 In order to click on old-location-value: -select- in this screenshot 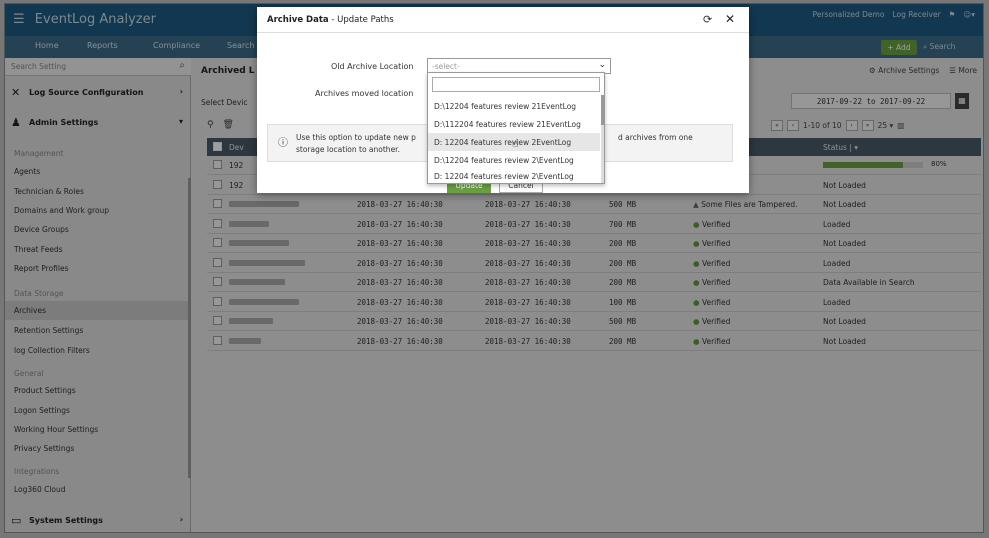, I will do `click(446, 66)`.